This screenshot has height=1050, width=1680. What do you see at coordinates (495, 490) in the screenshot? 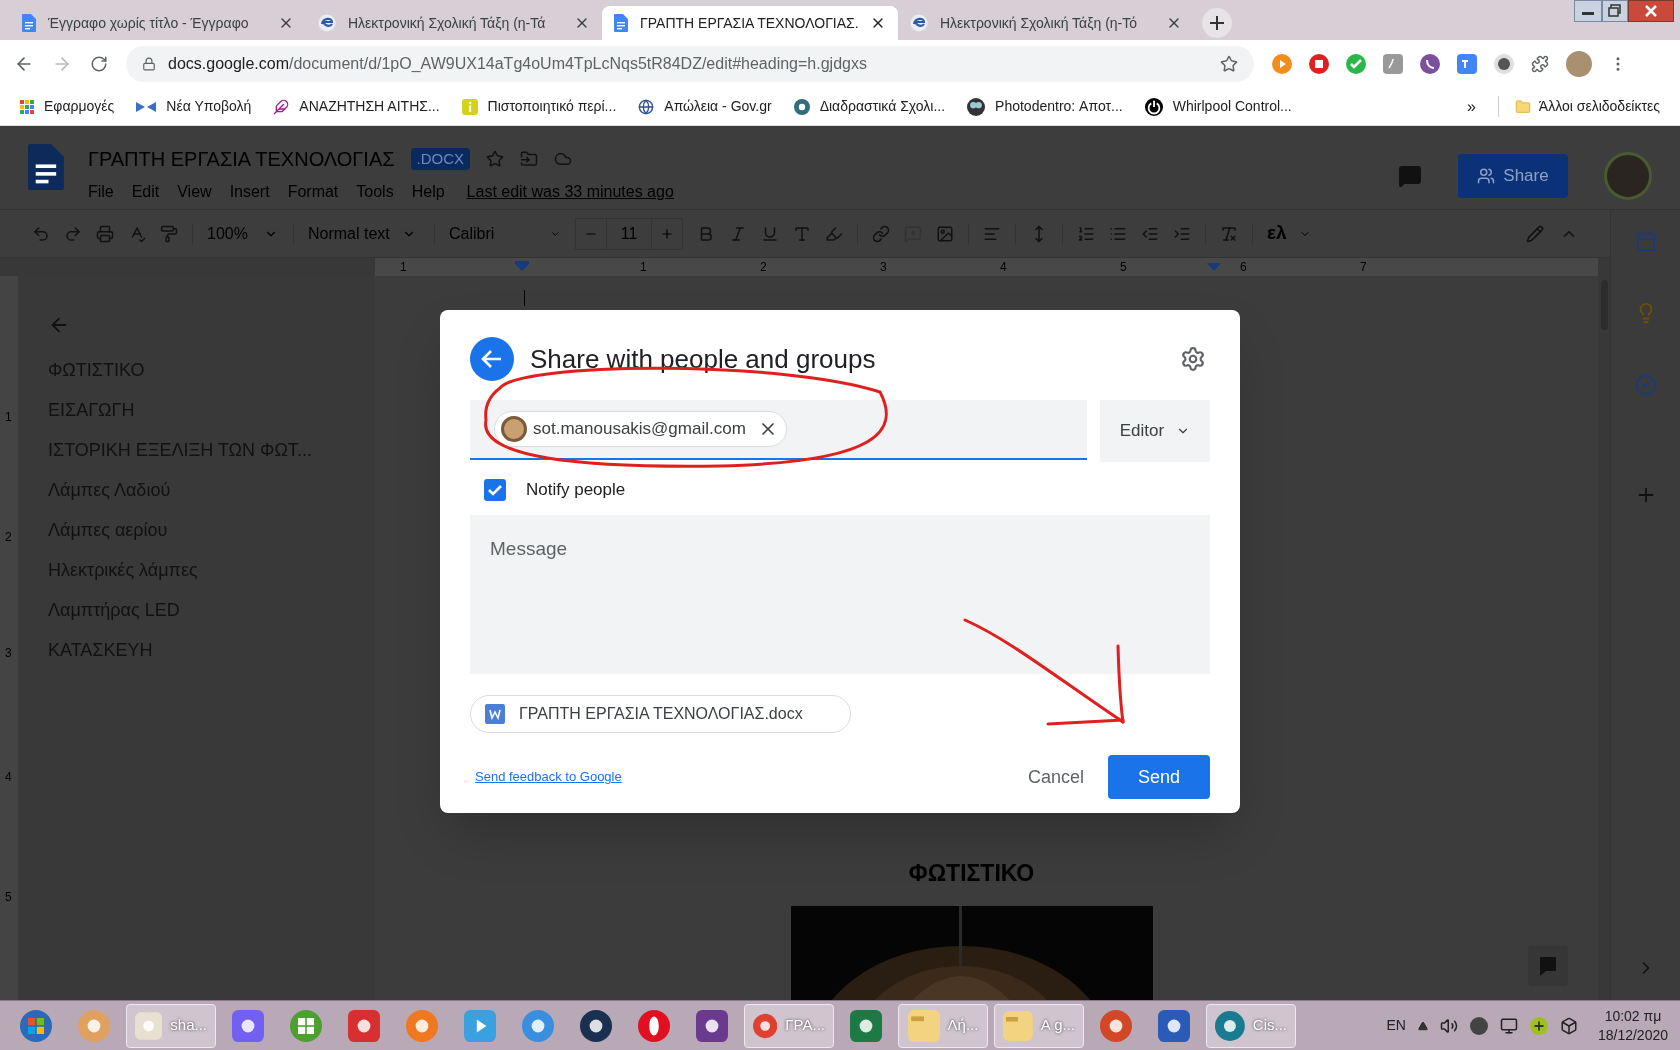
I see `notify-checkbox` at bounding box center [495, 490].